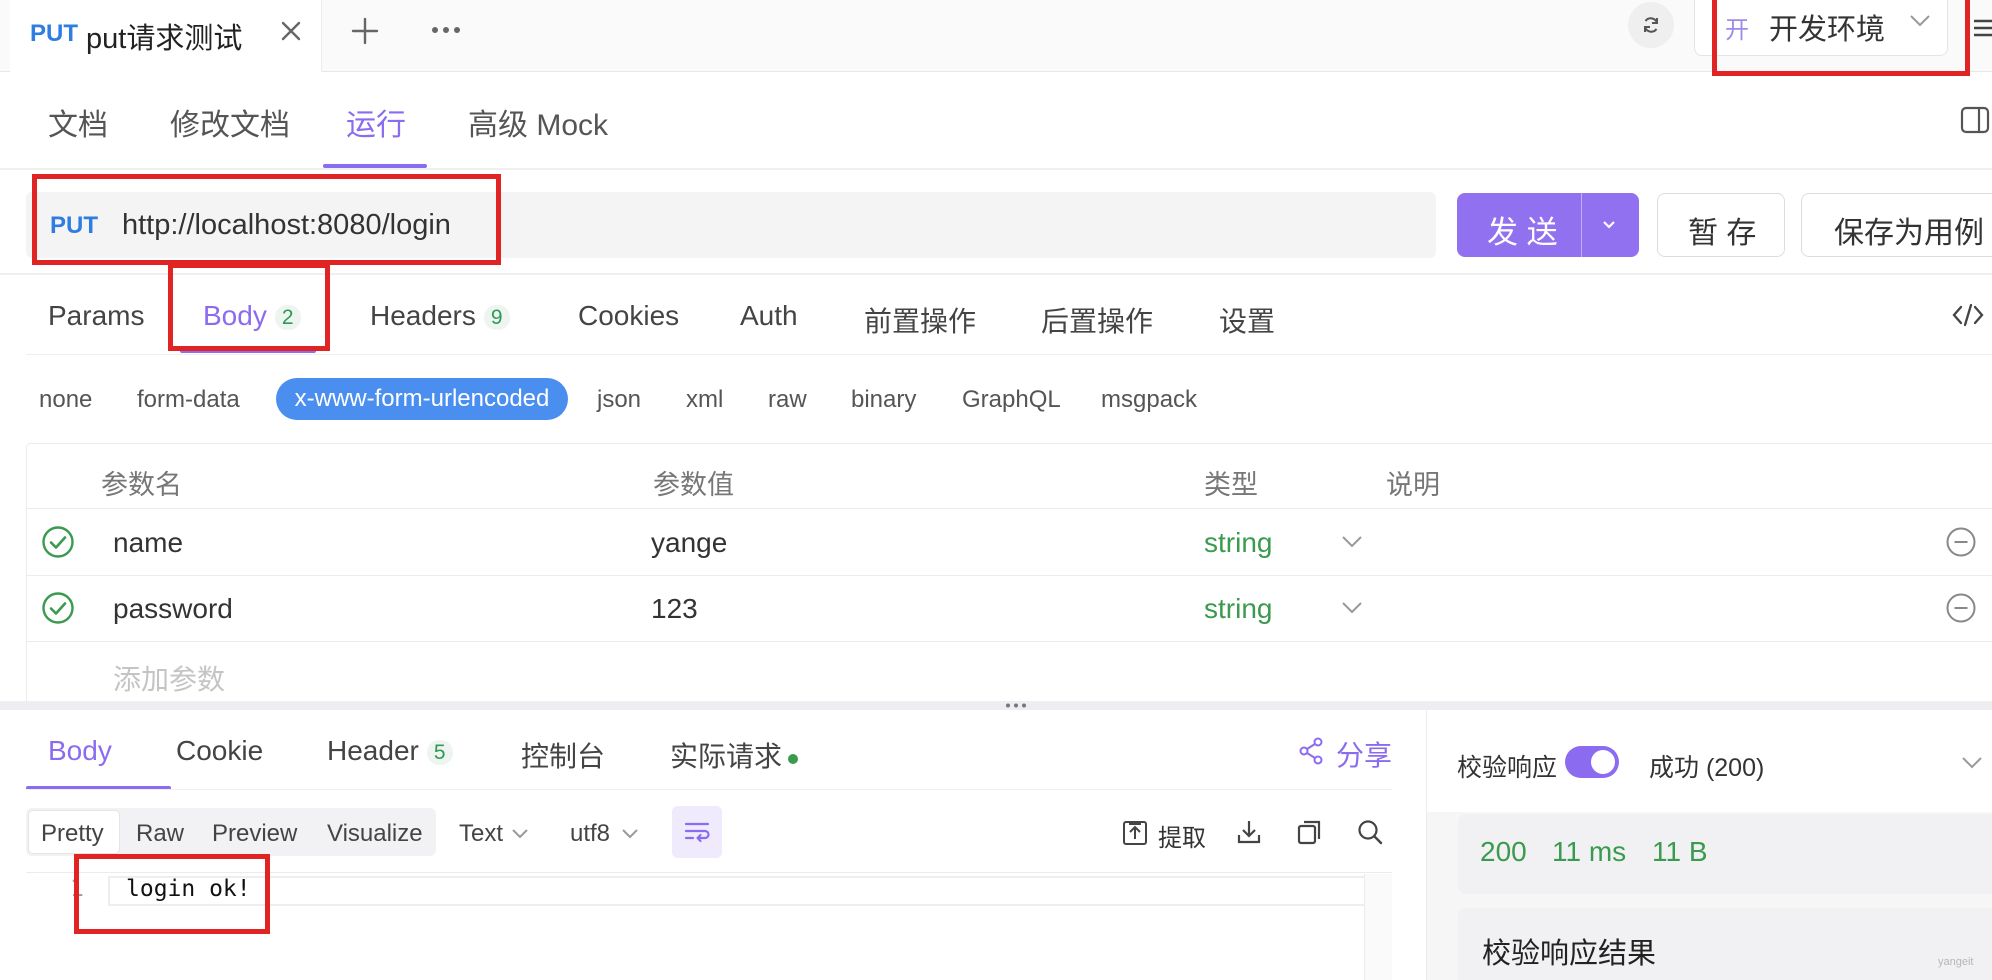  What do you see at coordinates (1309, 832) in the screenshot?
I see `copy-icon` at bounding box center [1309, 832].